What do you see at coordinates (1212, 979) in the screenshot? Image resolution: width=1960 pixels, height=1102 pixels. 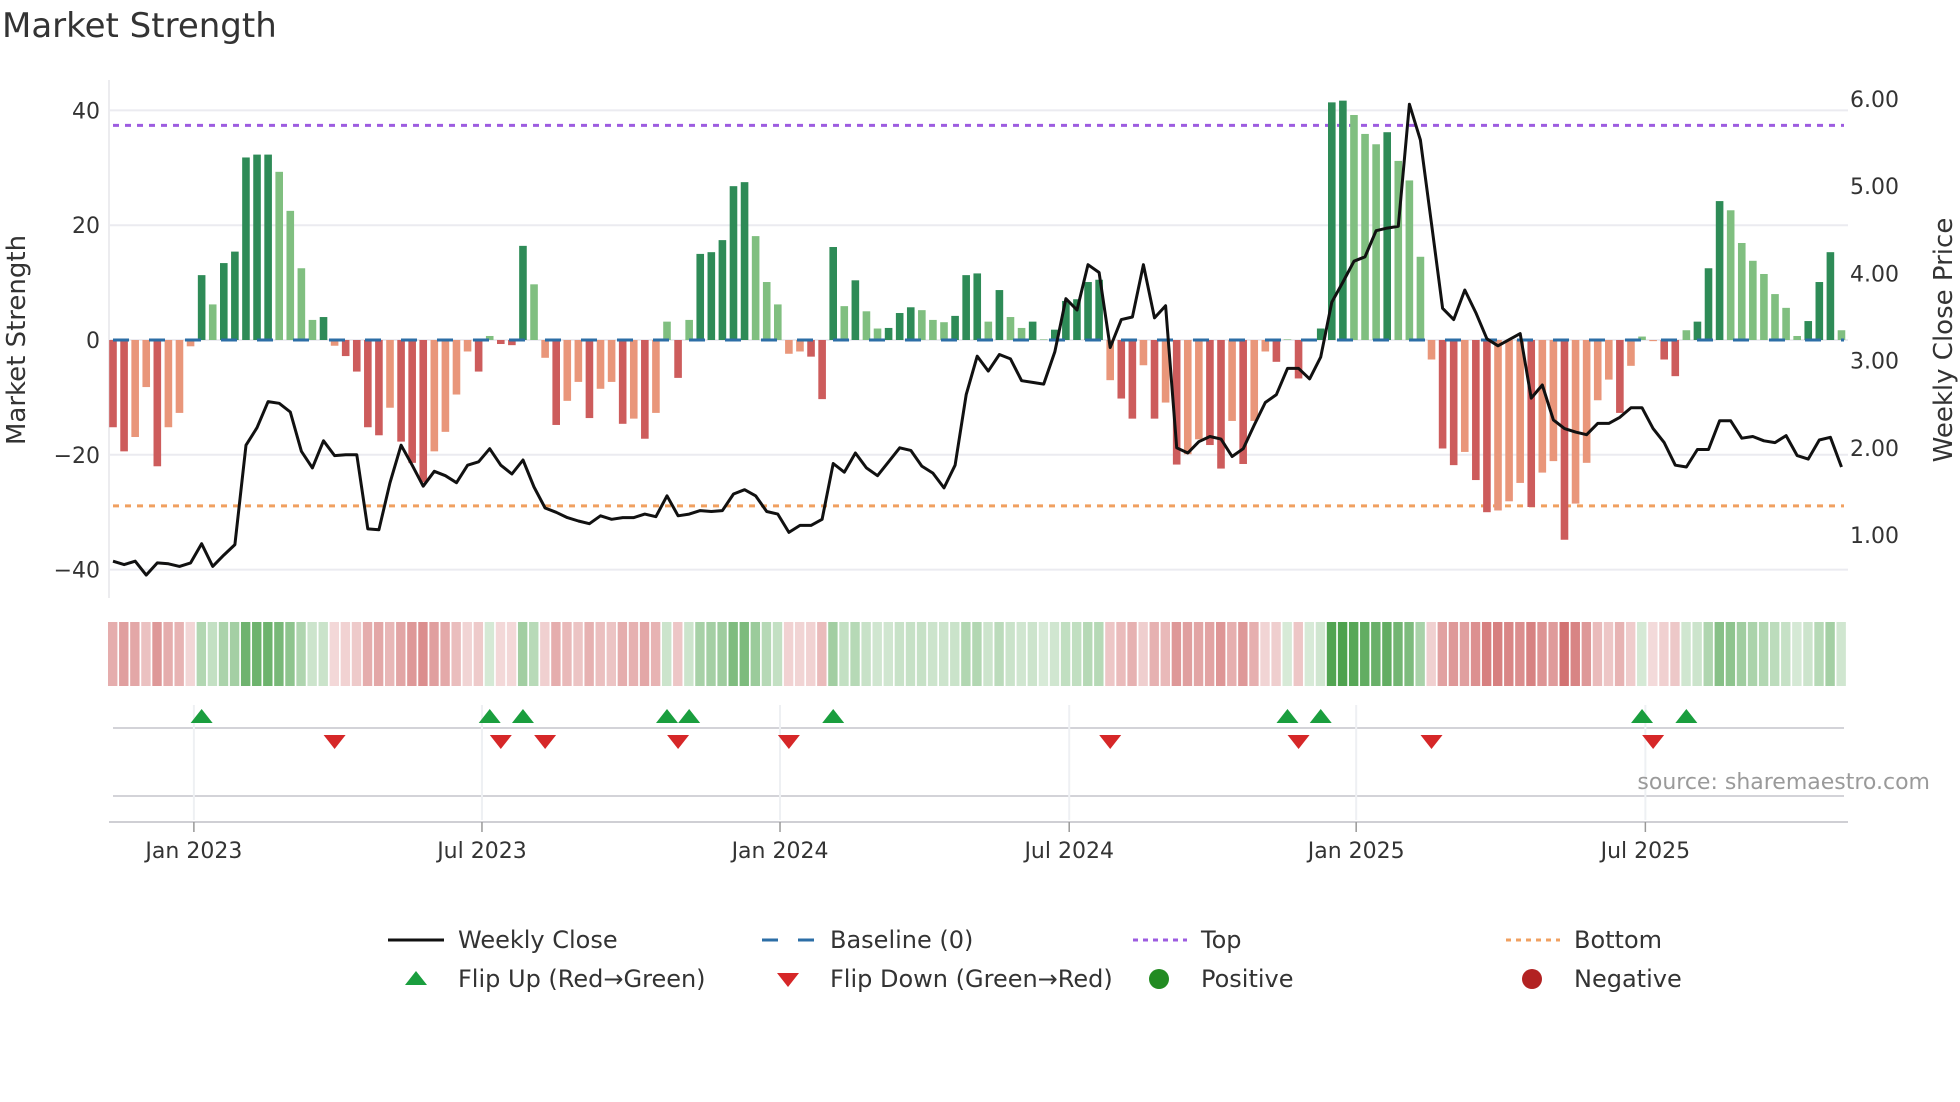 I see `legend-item: Positive` at bounding box center [1212, 979].